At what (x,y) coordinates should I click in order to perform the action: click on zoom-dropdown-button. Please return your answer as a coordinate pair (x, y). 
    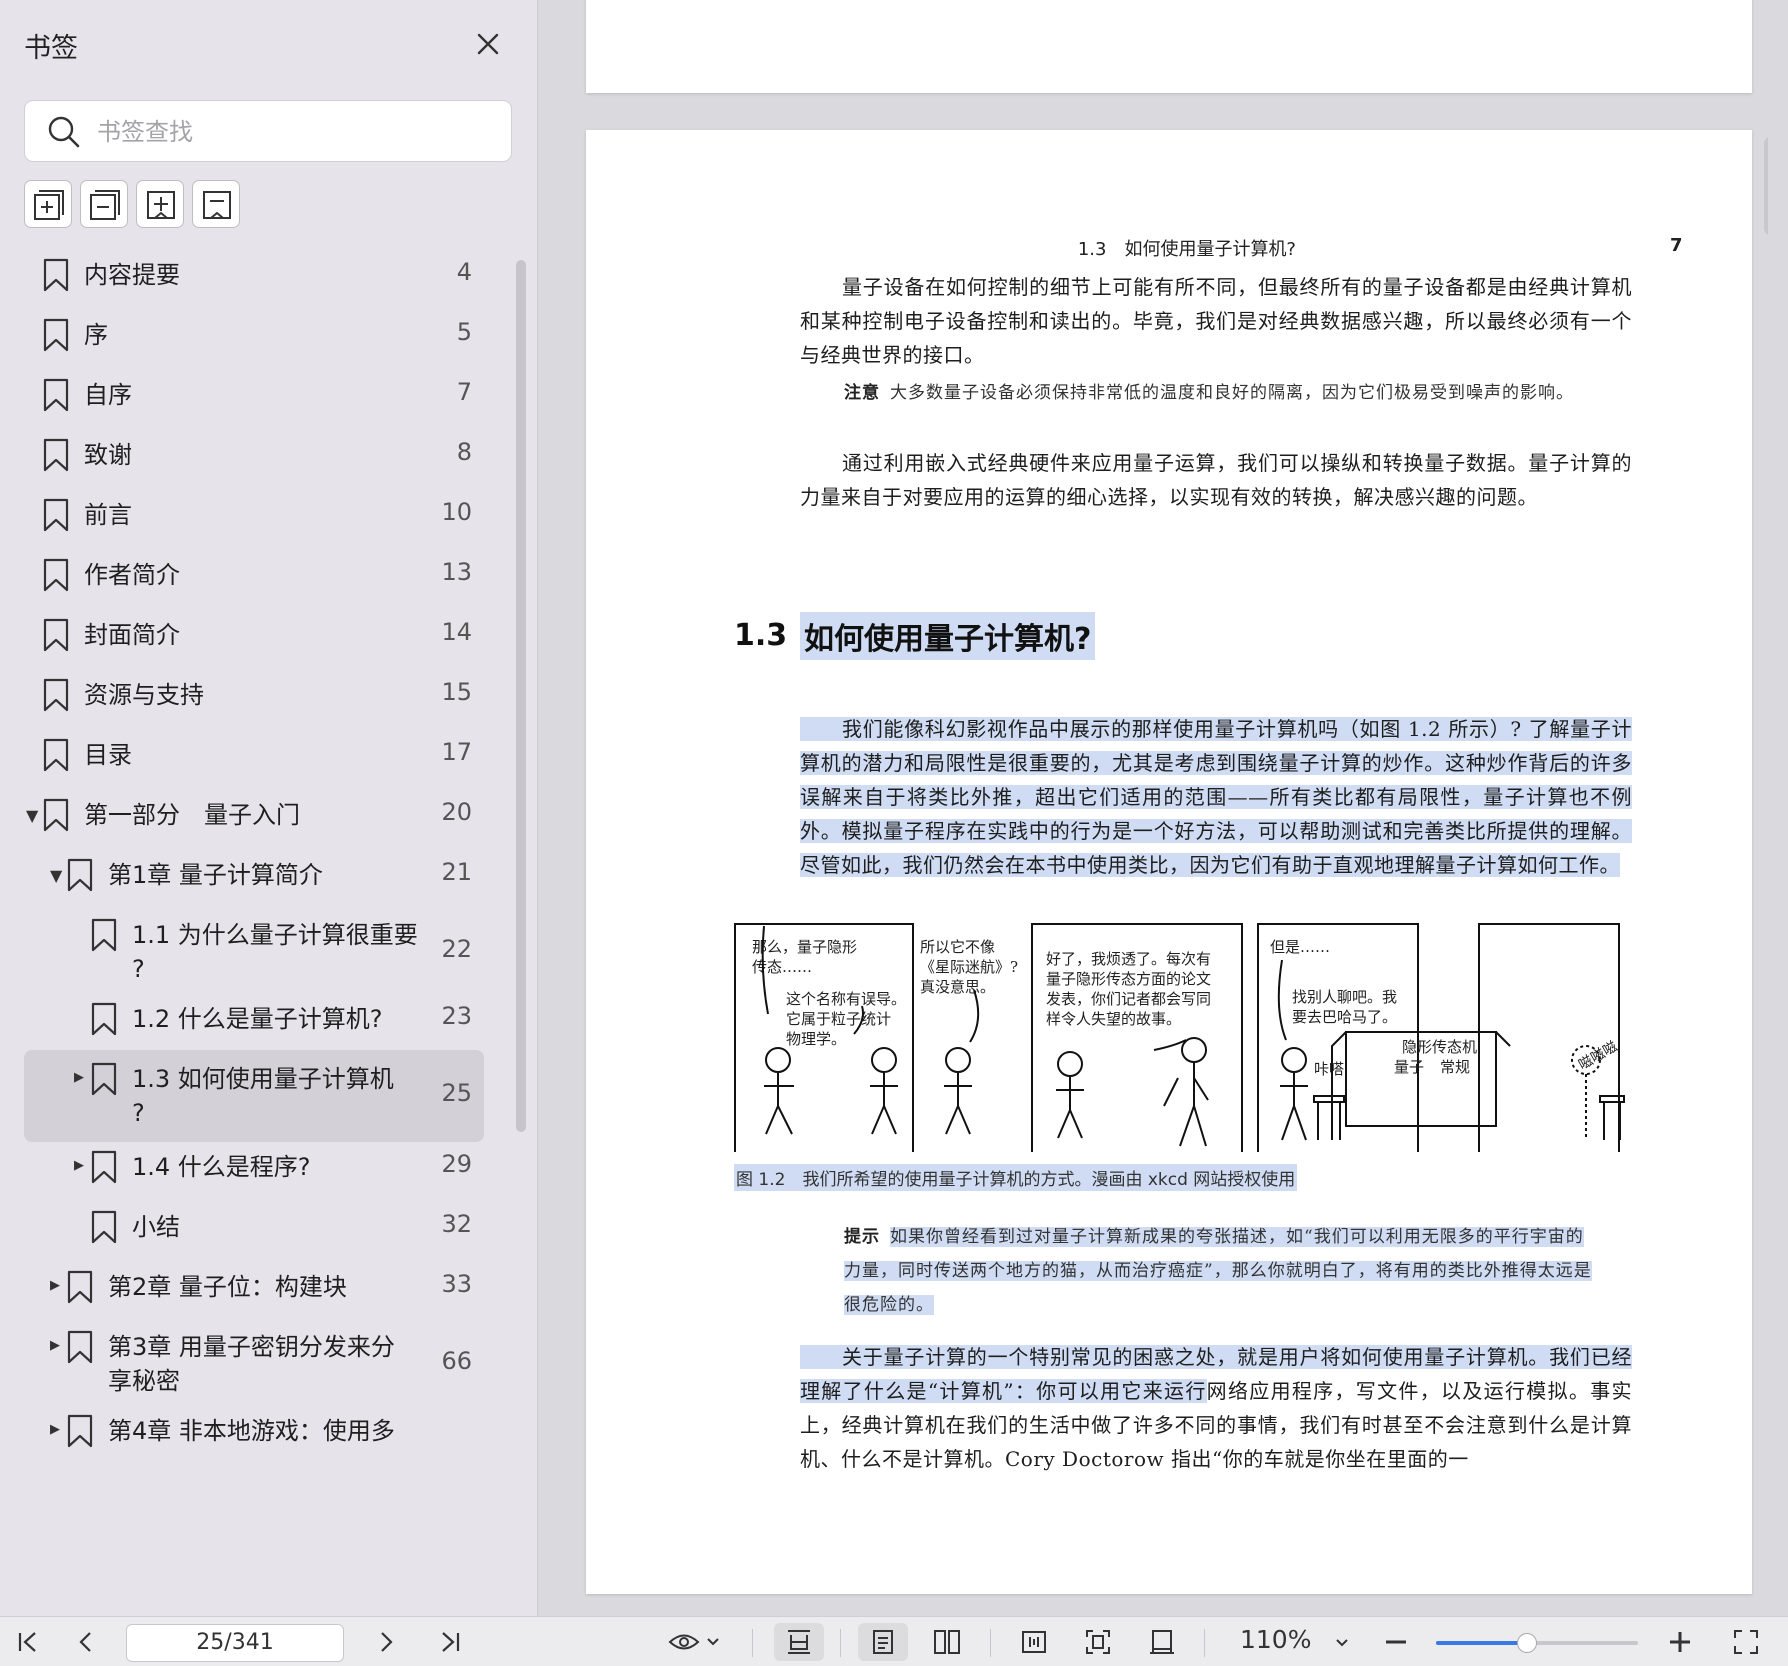
    Looking at the image, I should click on (1342, 1642).